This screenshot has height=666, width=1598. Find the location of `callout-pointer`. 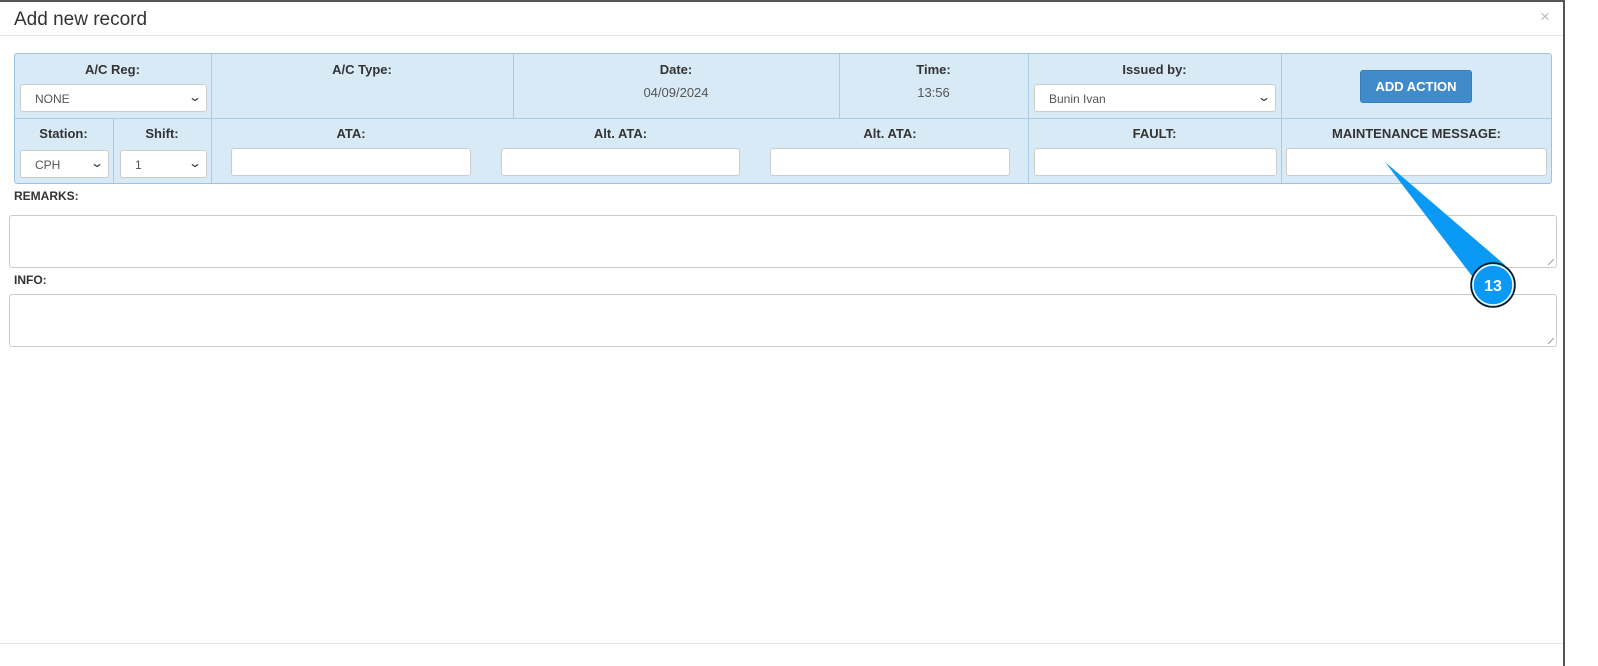

callout-pointer is located at coordinates (1445, 221).